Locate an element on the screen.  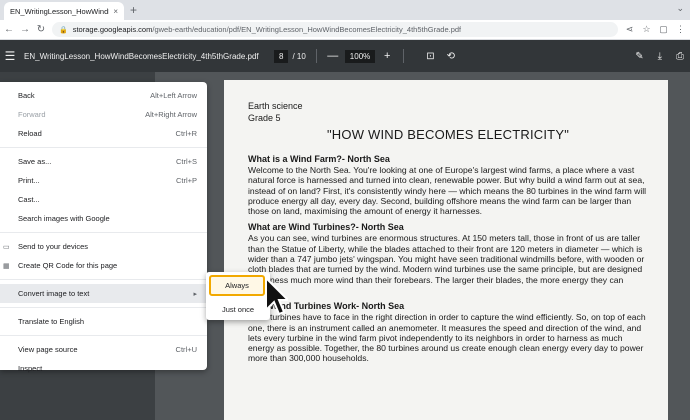
browser-tab: EN_WritingLesson_HowWindBe... × is located at coordinates (64, 11).